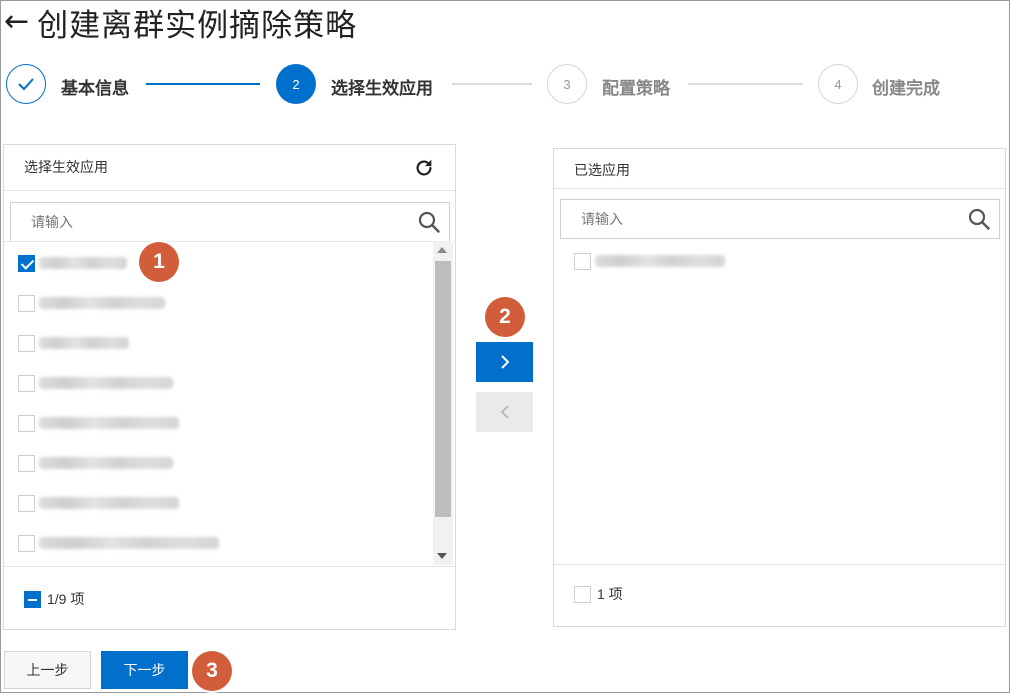  I want to click on source-footer: 1/9 项, so click(54, 599).